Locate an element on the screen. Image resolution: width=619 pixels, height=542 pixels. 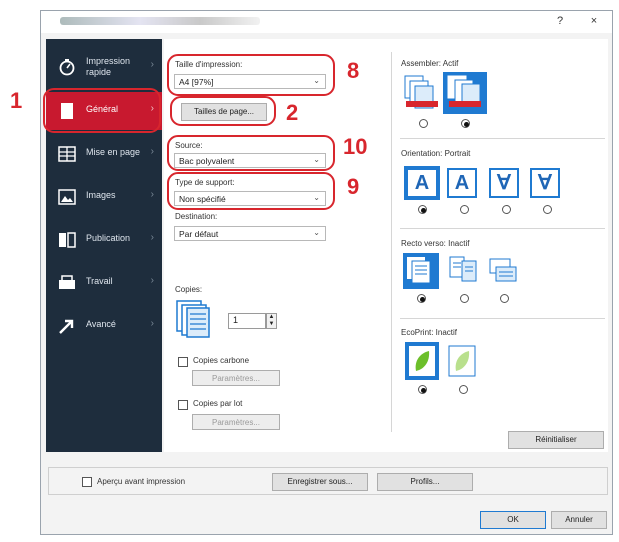
cancel-button: Annuler is located at coordinates (579, 520).